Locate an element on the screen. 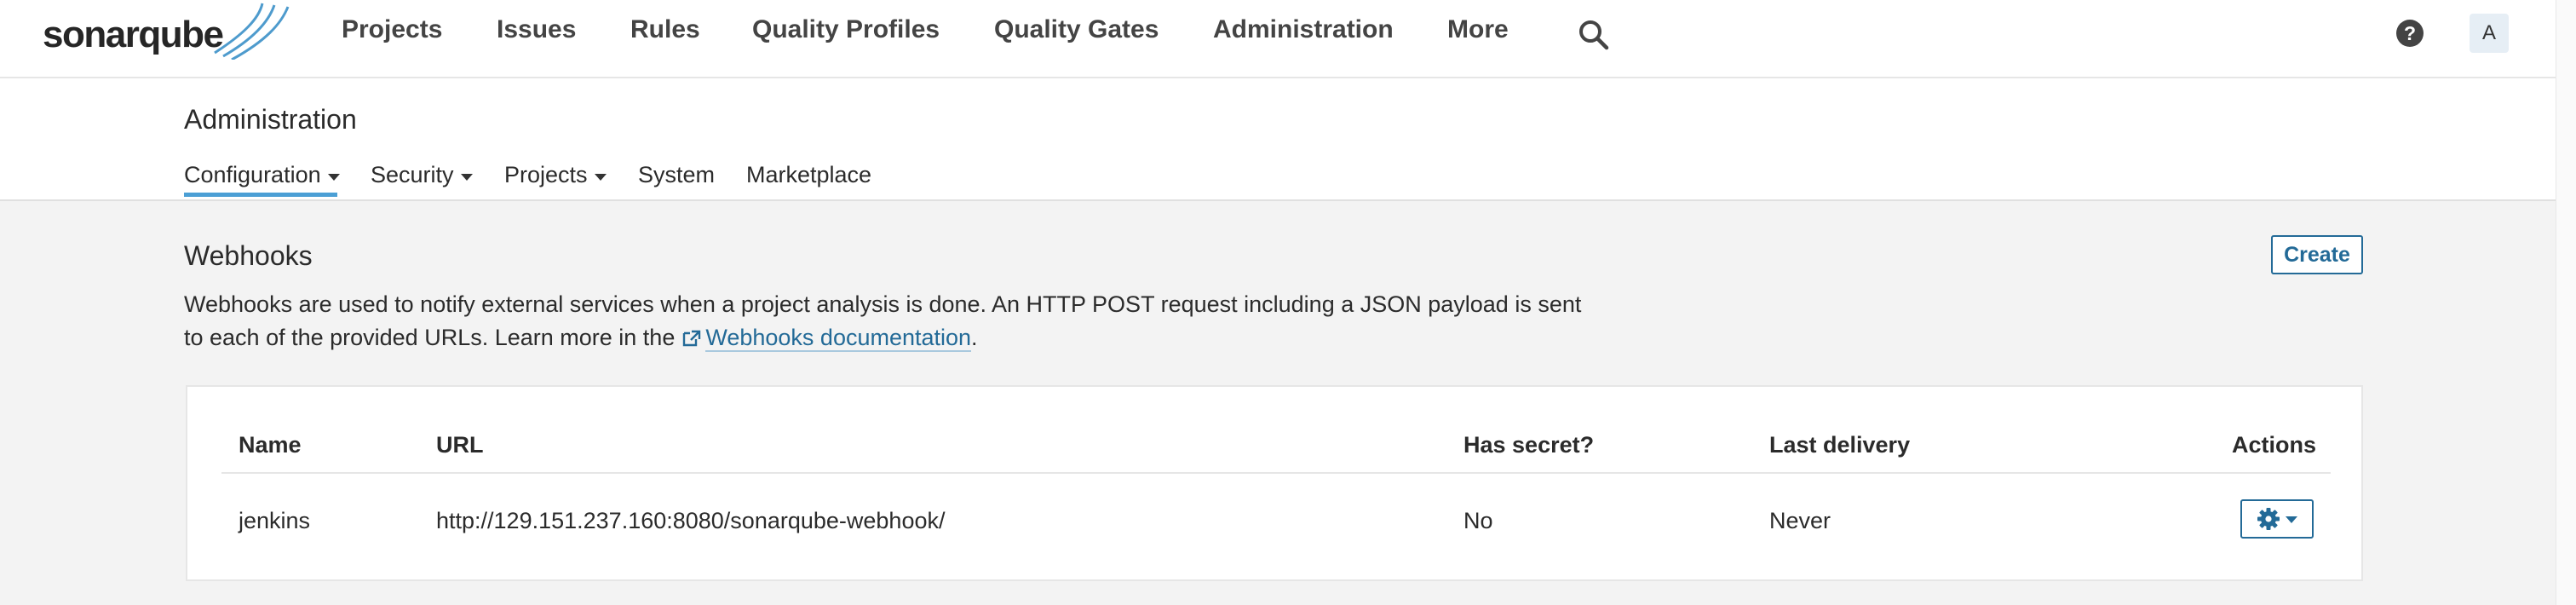 This screenshot has width=2576, height=605. tab-configuration: Configuration is located at coordinates (262, 175).